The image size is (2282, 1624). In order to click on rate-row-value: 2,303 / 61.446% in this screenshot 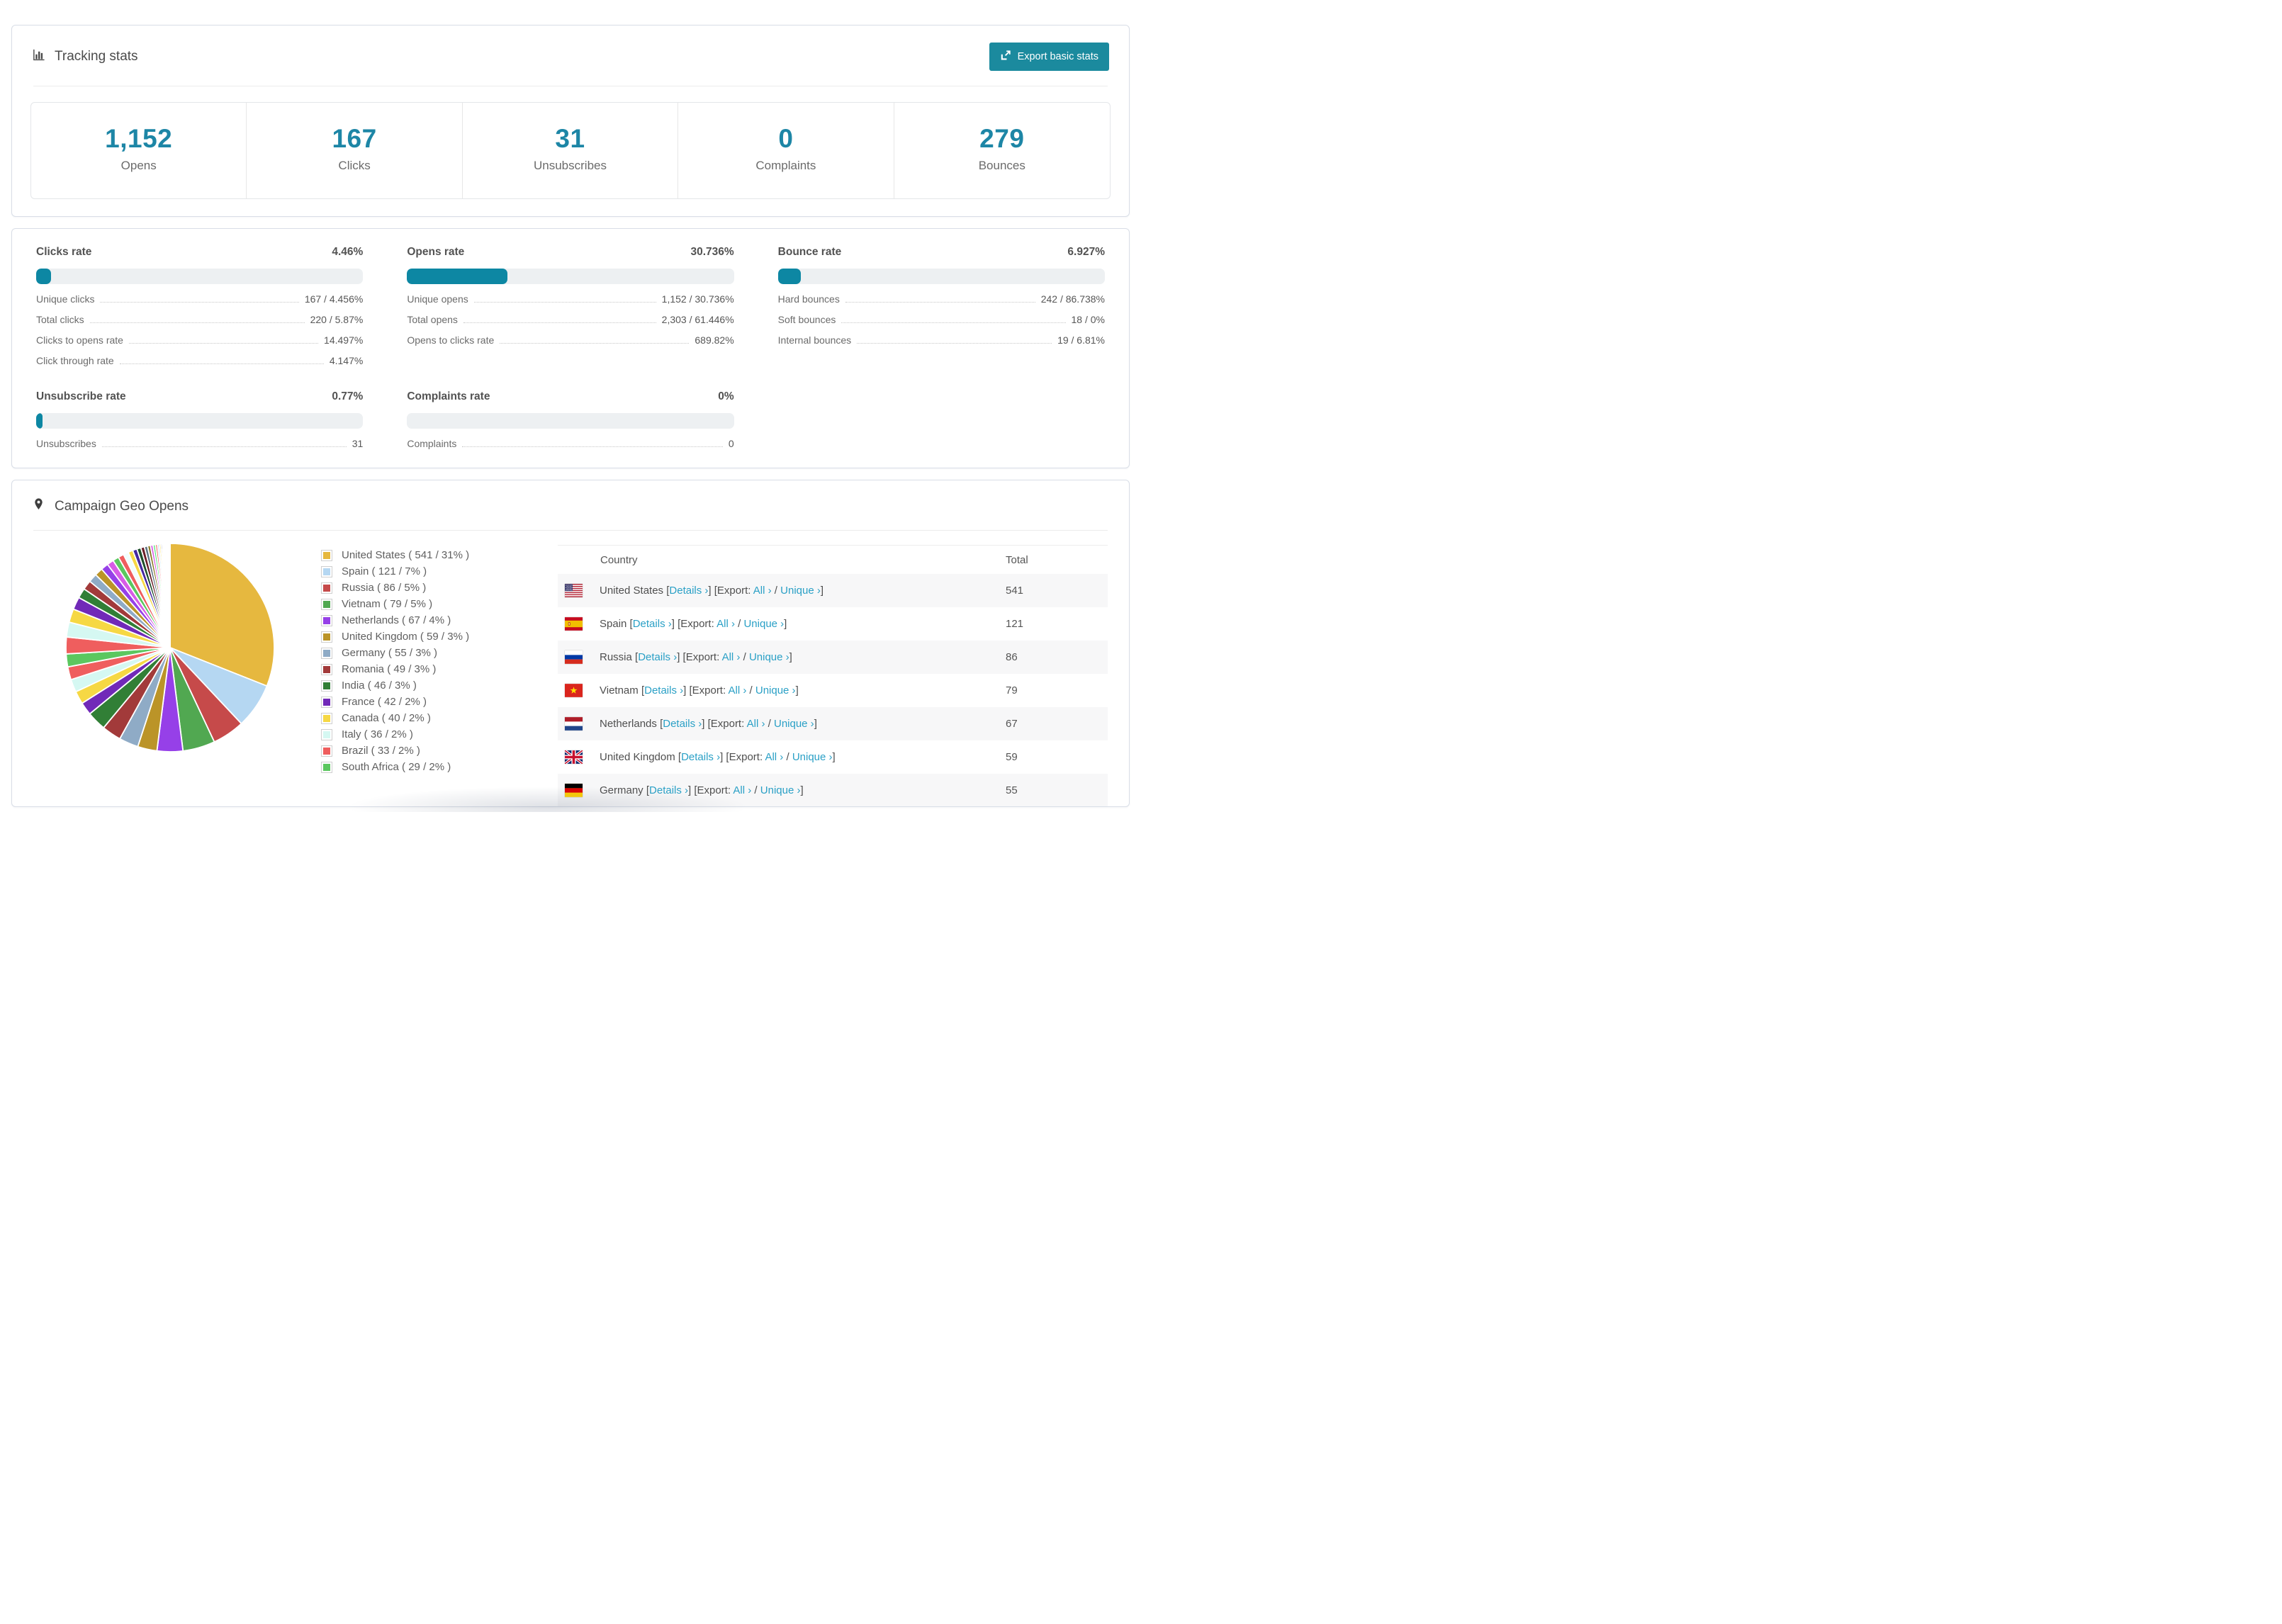, I will do `click(697, 319)`.